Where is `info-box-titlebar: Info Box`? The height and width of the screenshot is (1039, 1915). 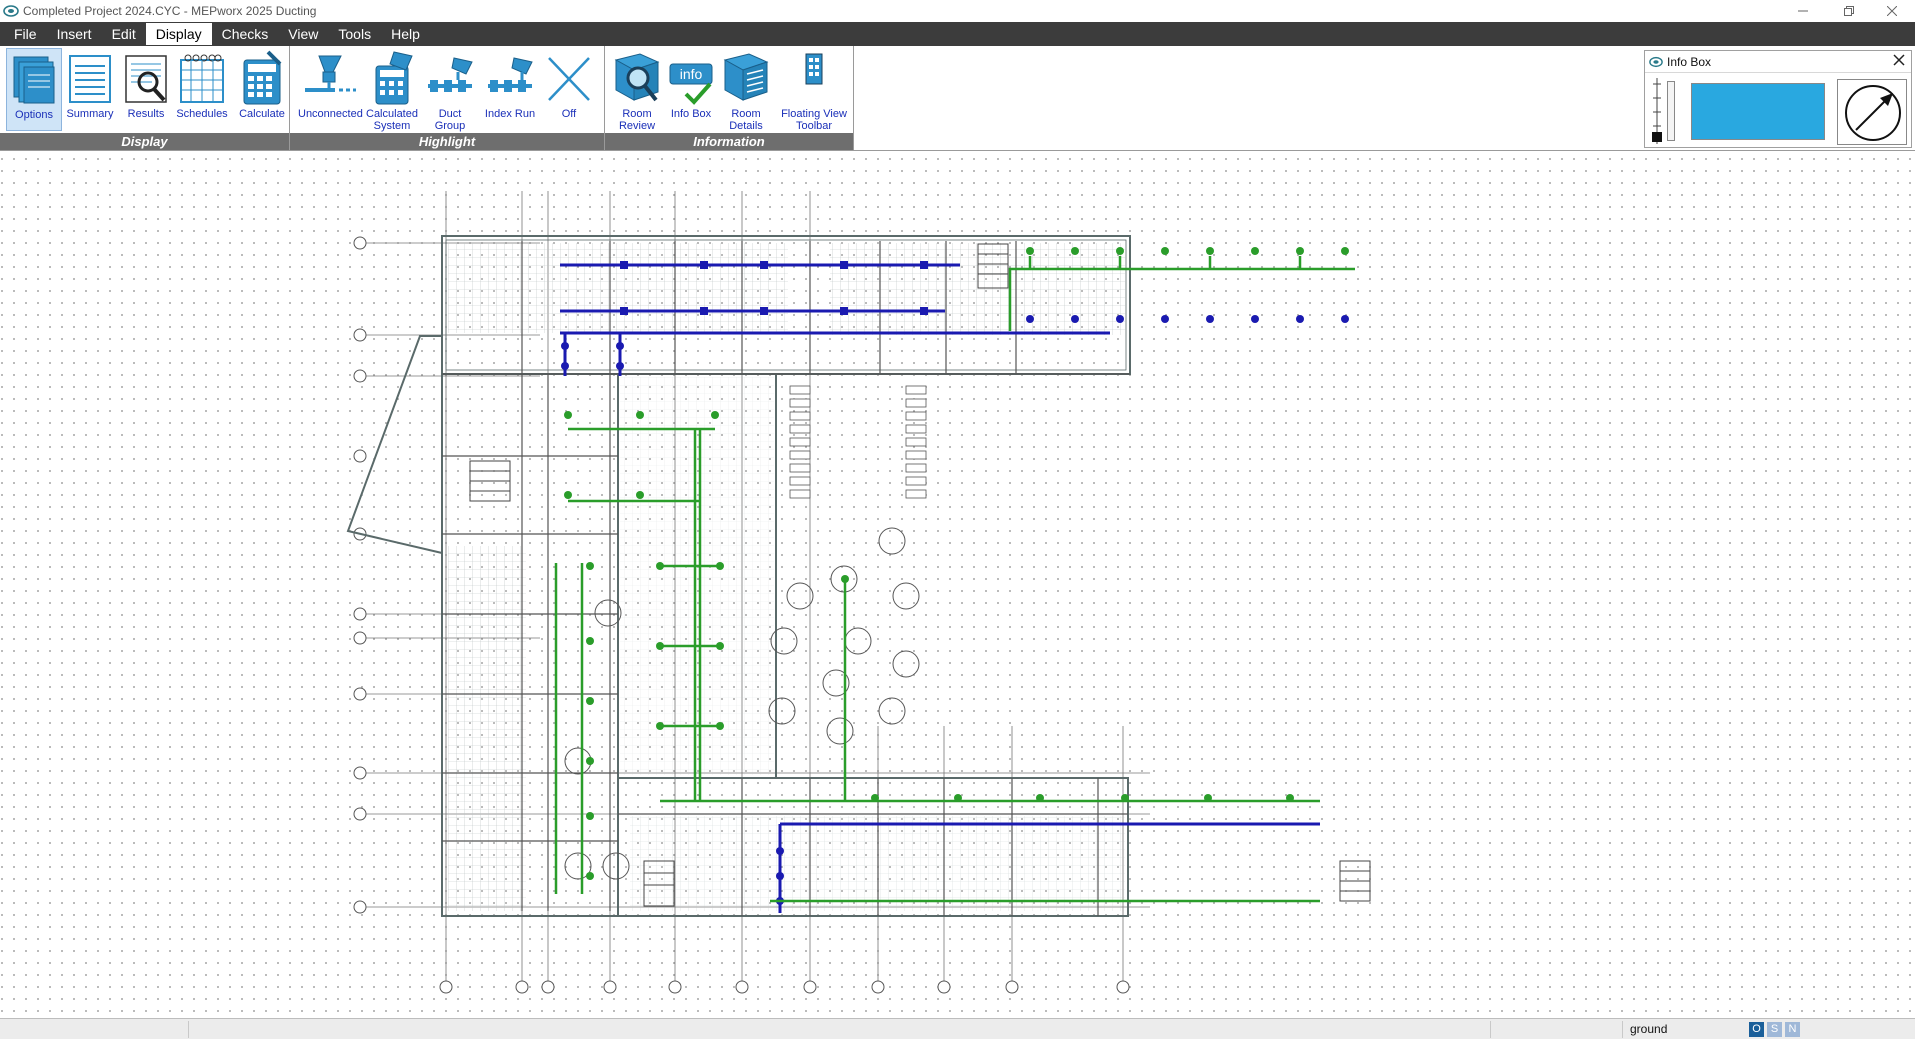 info-box-titlebar: Info Box is located at coordinates (1778, 62).